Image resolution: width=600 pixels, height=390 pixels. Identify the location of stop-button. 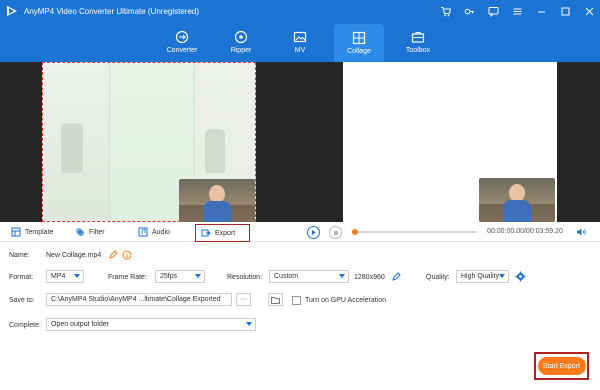
(335, 232).